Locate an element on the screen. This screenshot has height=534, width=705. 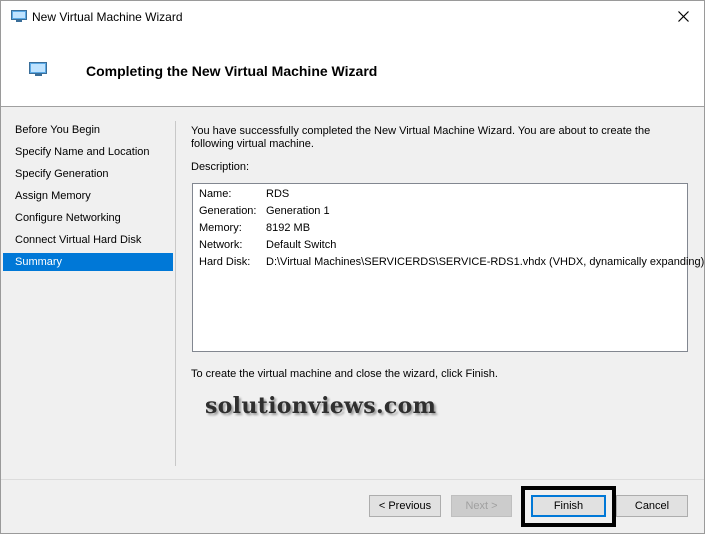
nav-step-name-location: Specify Name and Location is located at coordinates (88, 152).